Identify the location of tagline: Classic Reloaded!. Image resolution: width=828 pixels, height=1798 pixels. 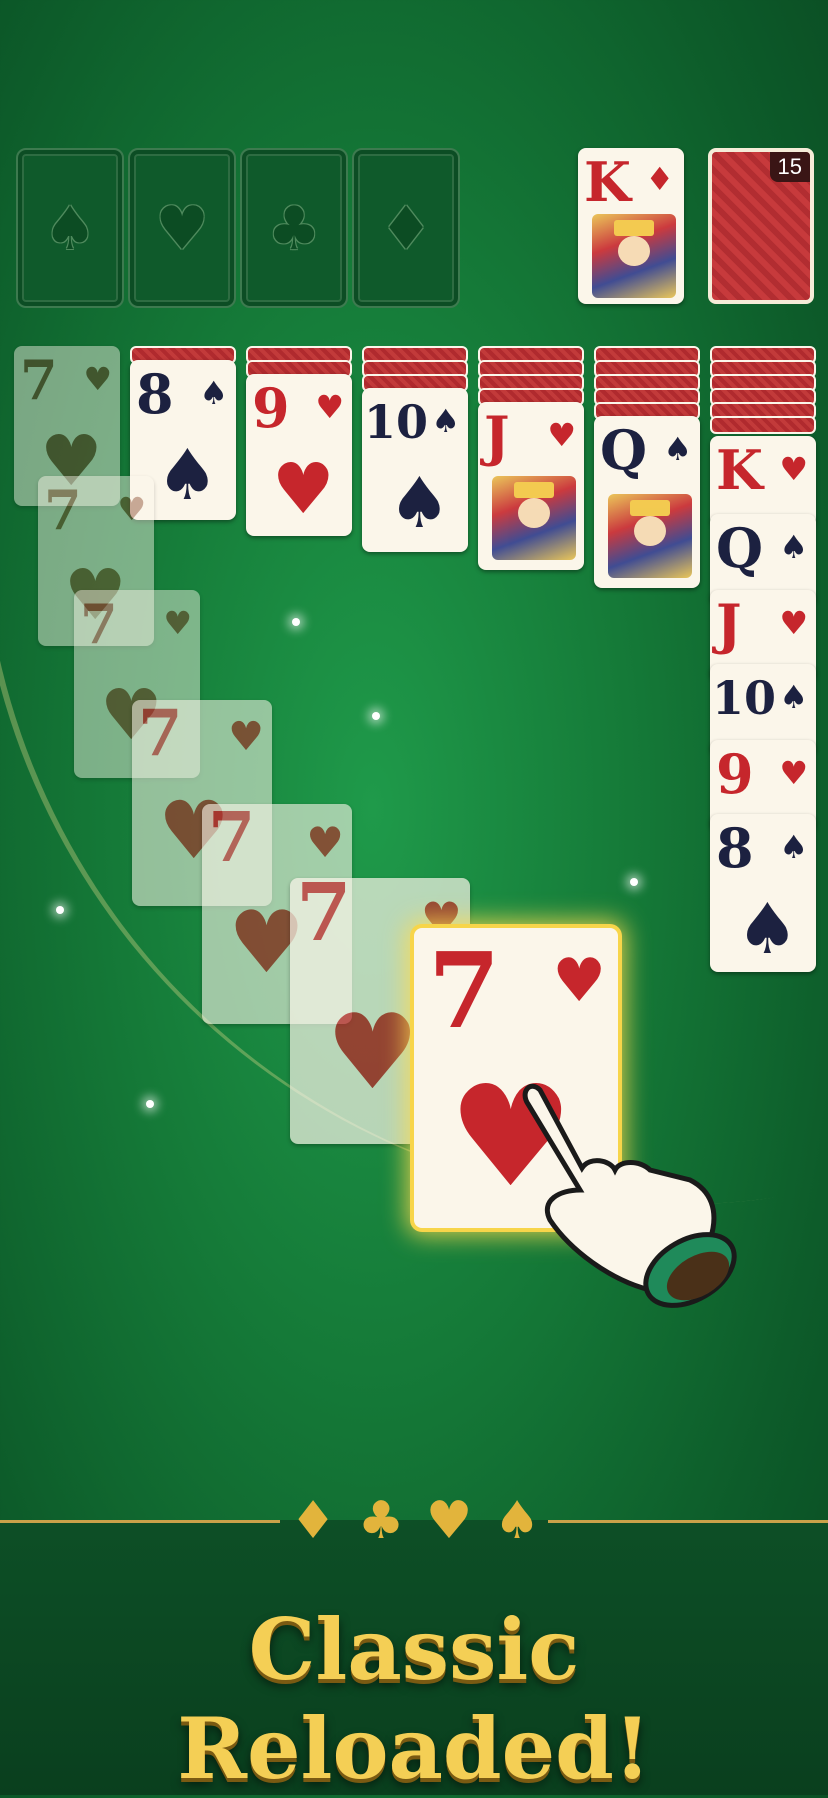
(414, 1699).